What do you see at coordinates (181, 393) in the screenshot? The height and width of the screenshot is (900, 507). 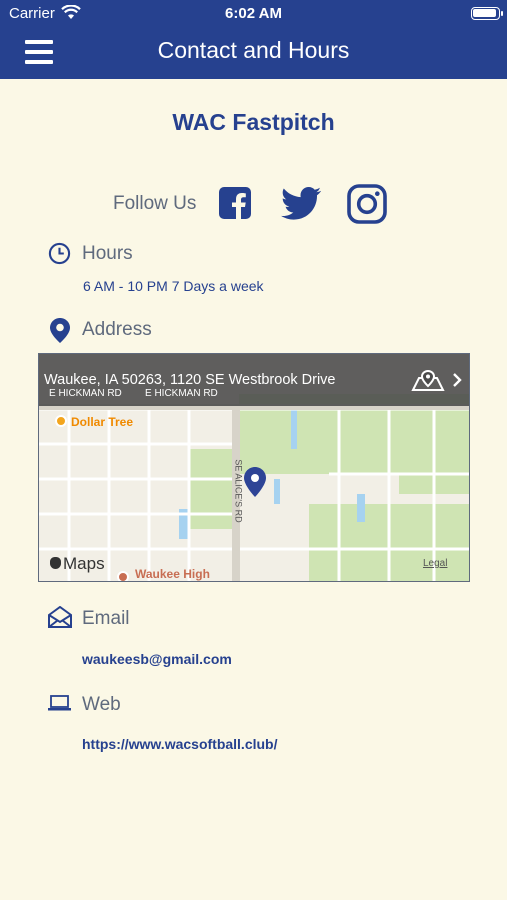 I see `map-road-label-2: E HICKMAN RD` at bounding box center [181, 393].